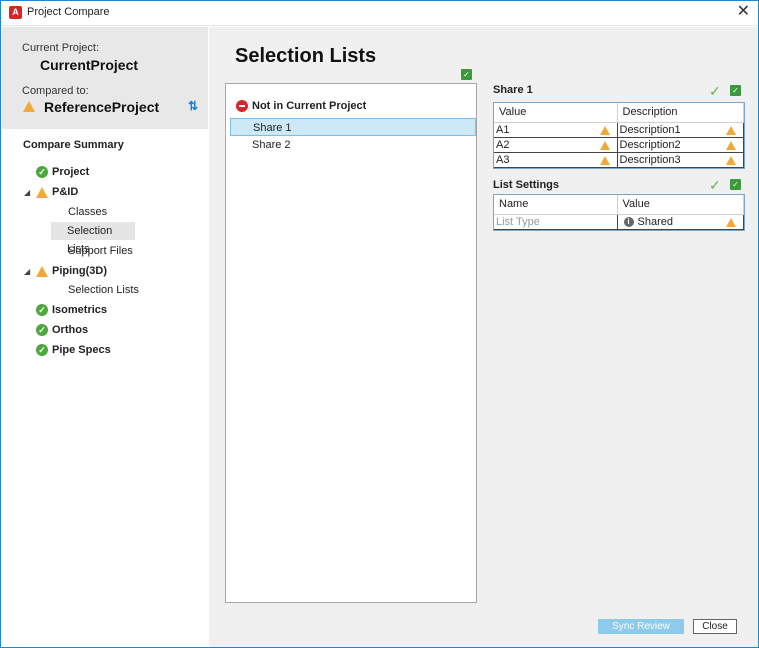 Image resolution: width=759 pixels, height=648 pixels. Describe the element at coordinates (242, 106) in the screenshot. I see `not-in-project-icon` at that location.